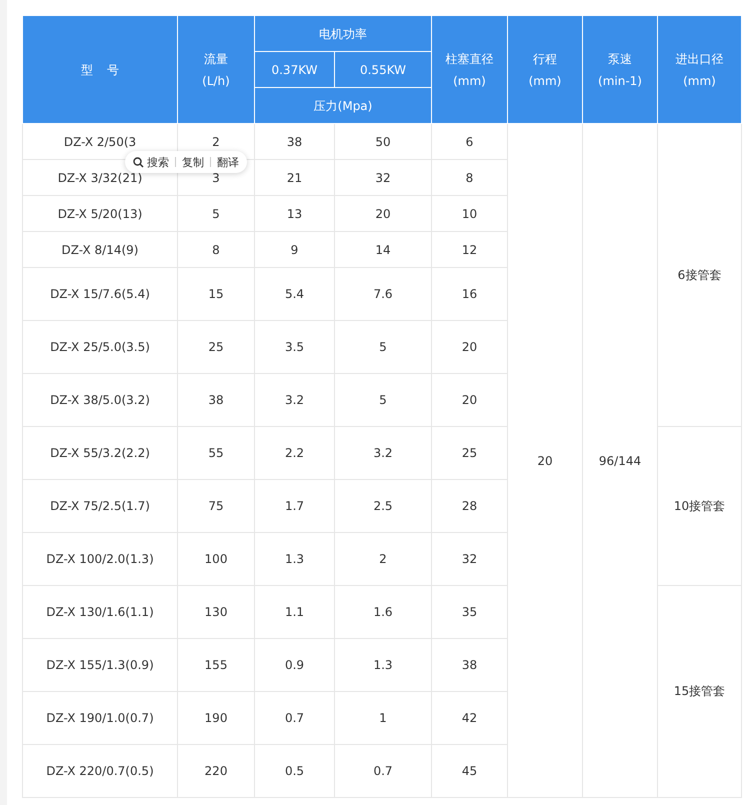 This screenshot has width=754, height=805. I want to click on table-cell: 7.6, so click(383, 294).